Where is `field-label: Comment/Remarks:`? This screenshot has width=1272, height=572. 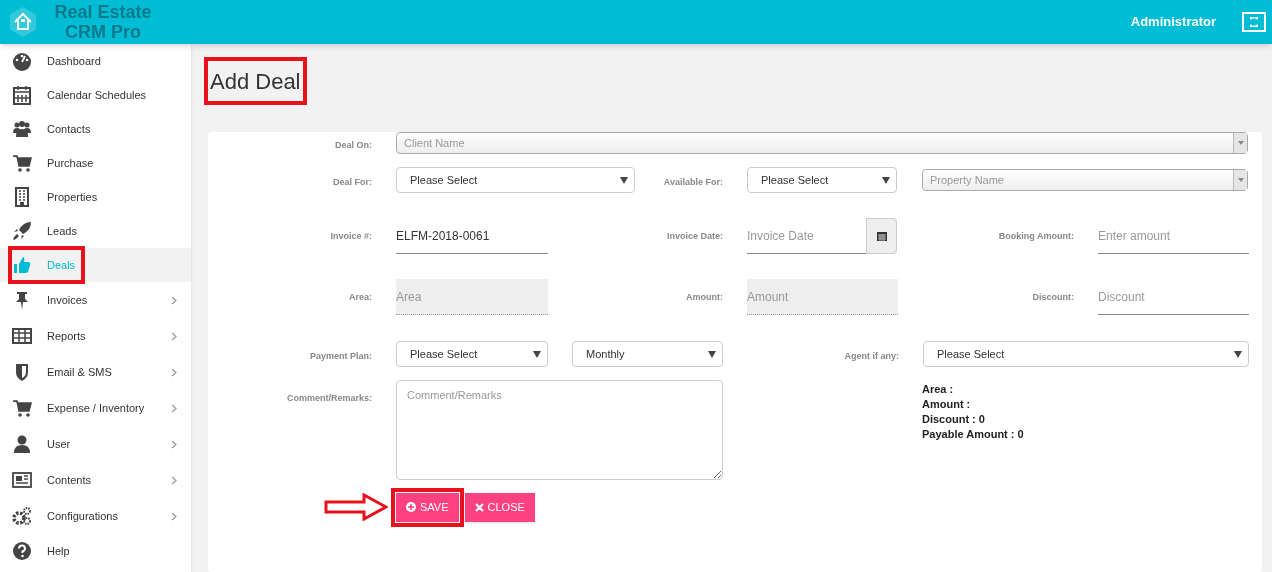 field-label: Comment/Remarks: is located at coordinates (329, 398).